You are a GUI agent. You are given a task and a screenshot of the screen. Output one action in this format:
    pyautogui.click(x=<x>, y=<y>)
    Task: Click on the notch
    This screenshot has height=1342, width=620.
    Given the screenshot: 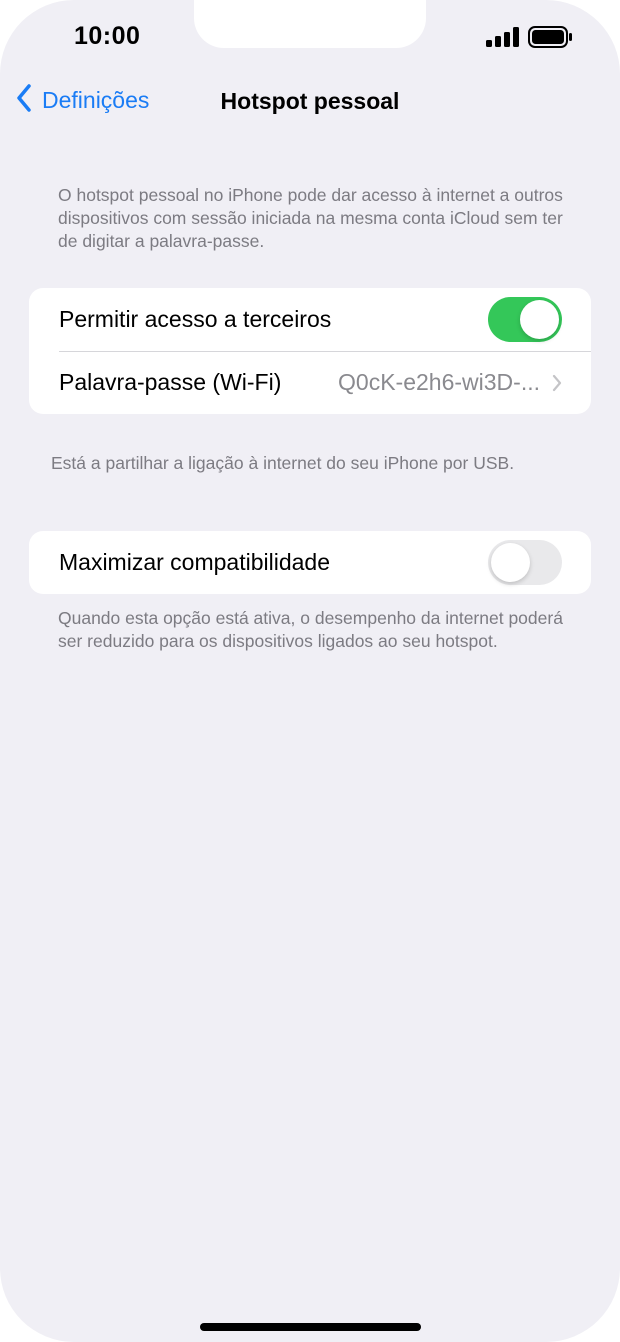 What is the action you would take?
    pyautogui.click(x=310, y=24)
    